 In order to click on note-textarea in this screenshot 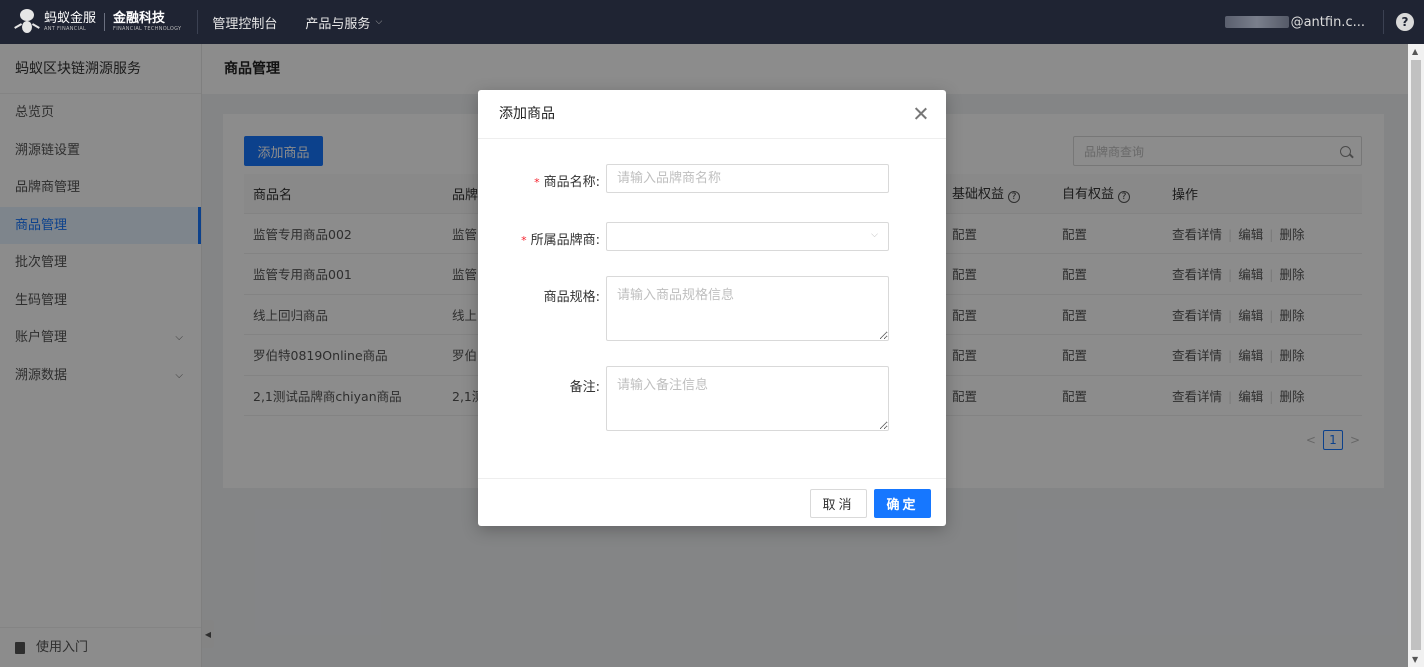, I will do `click(747, 398)`.